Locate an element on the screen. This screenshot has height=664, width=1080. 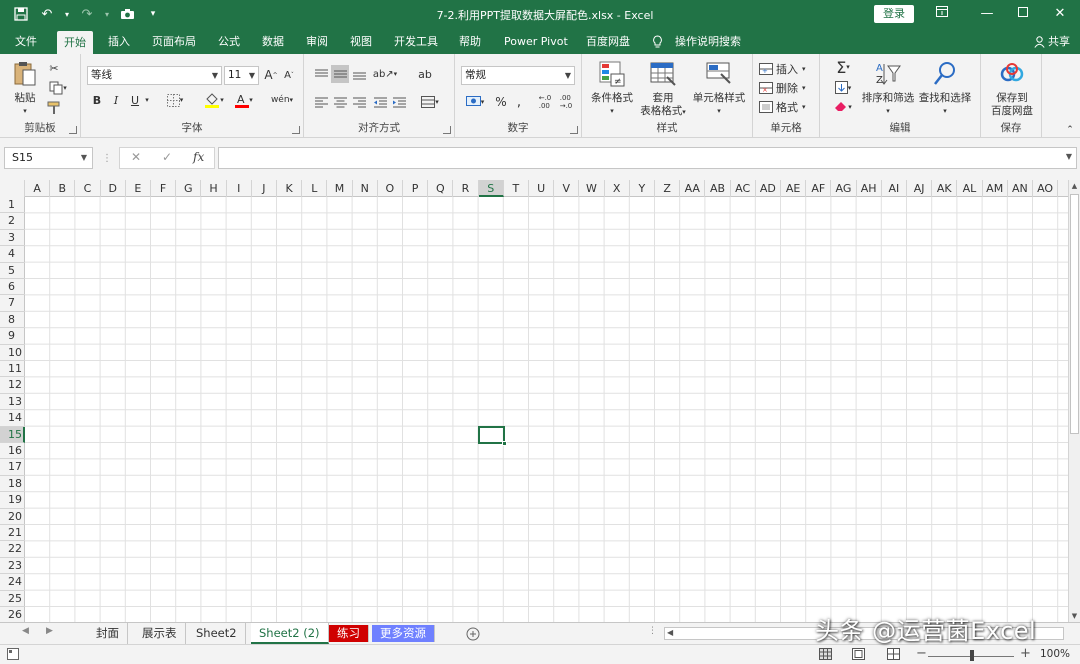
clipboard-dialog-launcher is located at coordinates (73, 130).